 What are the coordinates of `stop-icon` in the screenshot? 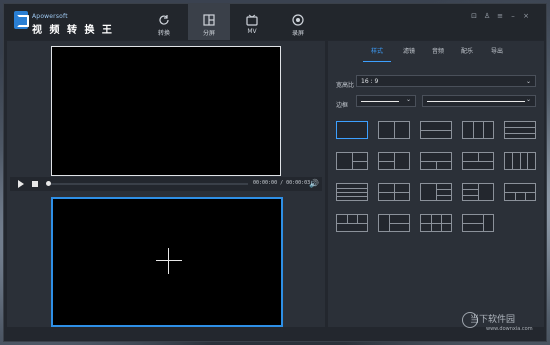 It's located at (35, 184).